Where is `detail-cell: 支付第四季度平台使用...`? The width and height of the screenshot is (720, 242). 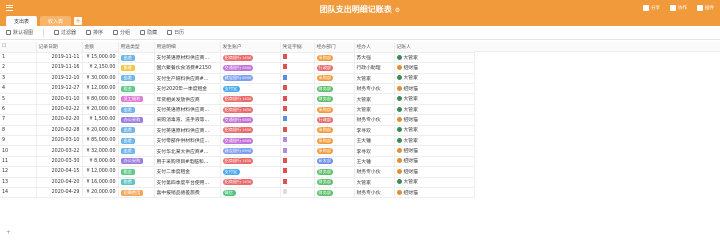 detail-cell: 支付第四季度平台使用... is located at coordinates (187, 182).